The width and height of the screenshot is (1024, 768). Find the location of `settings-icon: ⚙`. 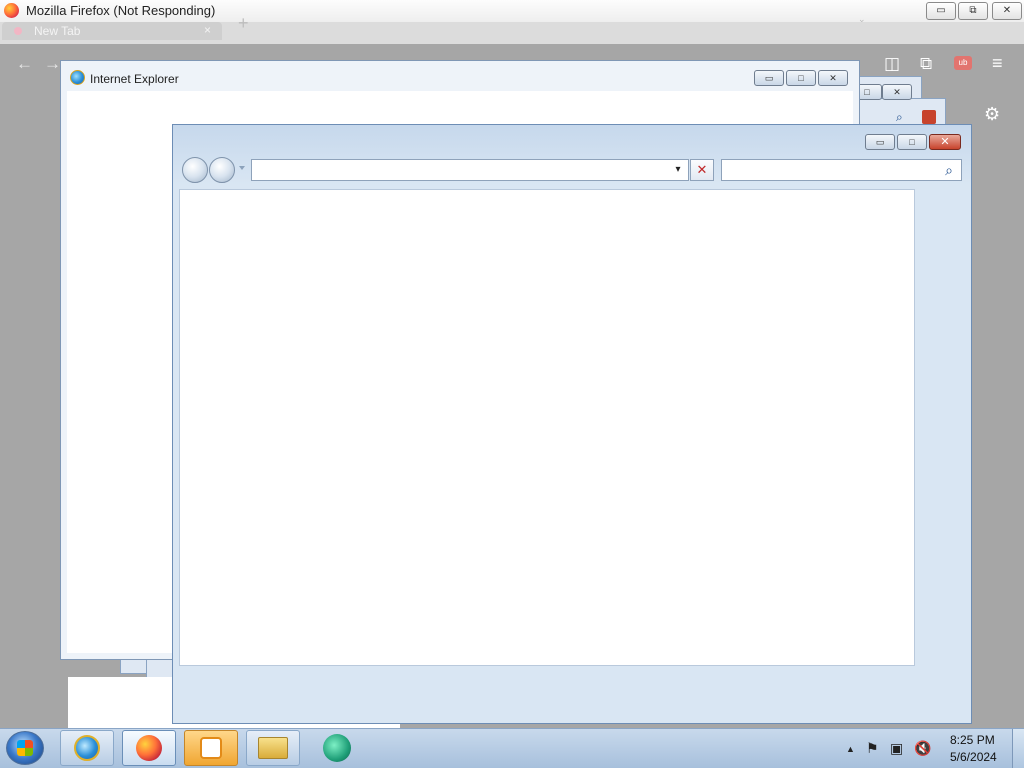

settings-icon: ⚙ is located at coordinates (992, 114).